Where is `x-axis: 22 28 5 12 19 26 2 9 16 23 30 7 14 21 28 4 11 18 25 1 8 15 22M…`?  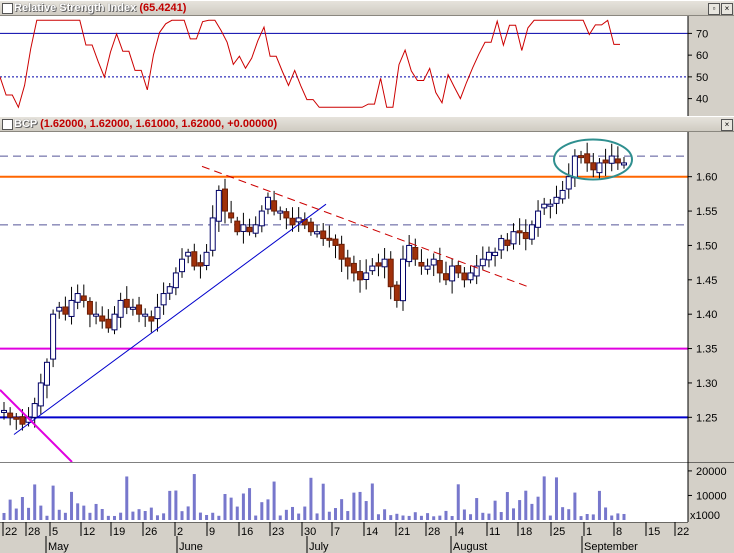 x-axis: 22 28 5 12 19 26 2 9 16 23 30 7 14 21 28 4 11 18 25 1 8 15 22M… is located at coordinates (367, 537).